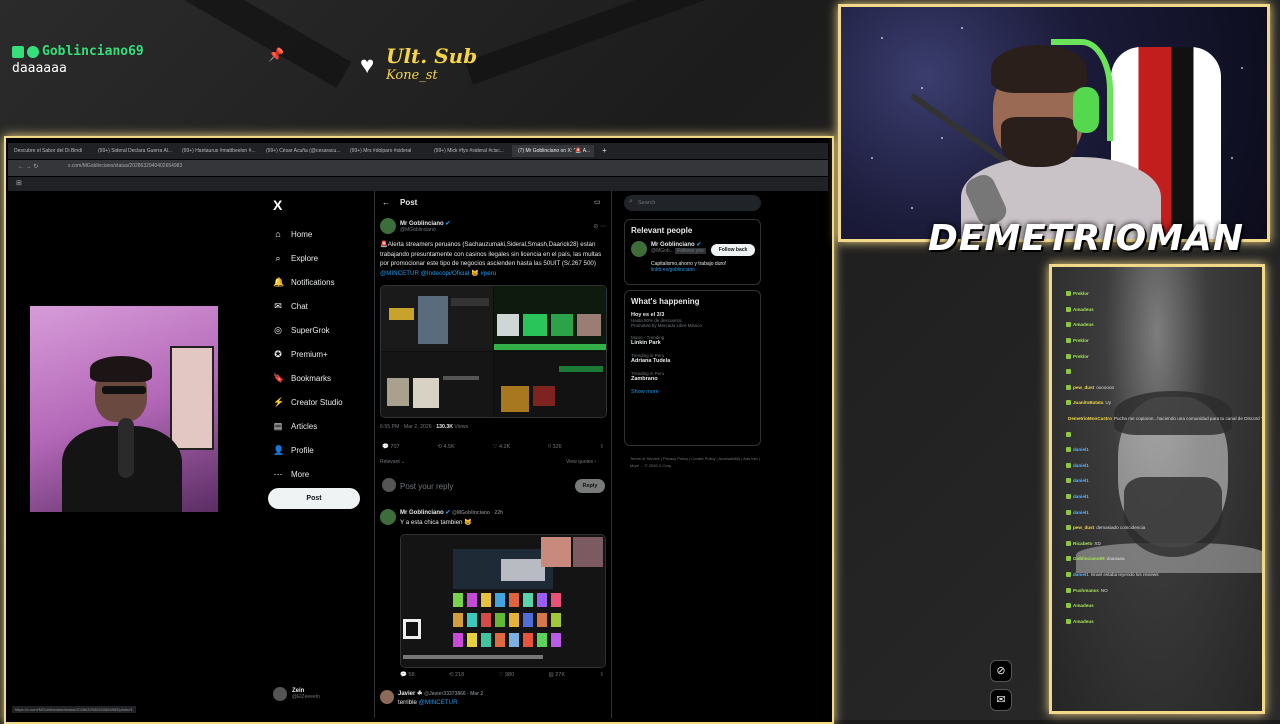 The width and height of the screenshot is (1280, 724). I want to click on nav-item-creator-studio: ⚡ Creator Studio, so click(308, 402).